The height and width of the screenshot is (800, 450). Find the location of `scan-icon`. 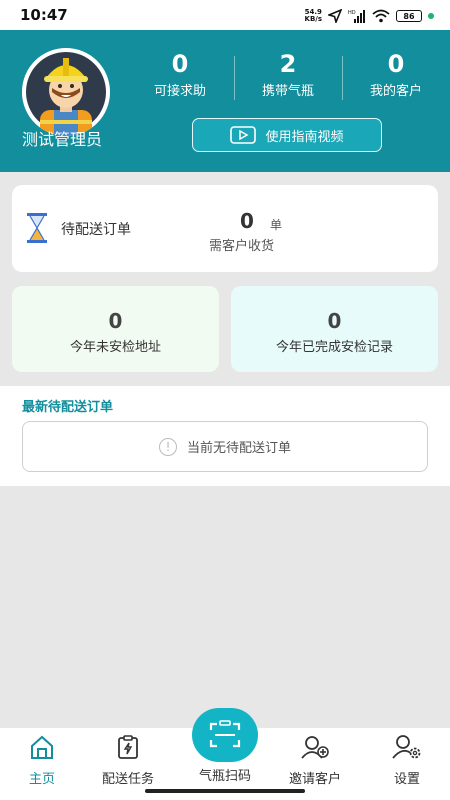

scan-icon is located at coordinates (225, 734).